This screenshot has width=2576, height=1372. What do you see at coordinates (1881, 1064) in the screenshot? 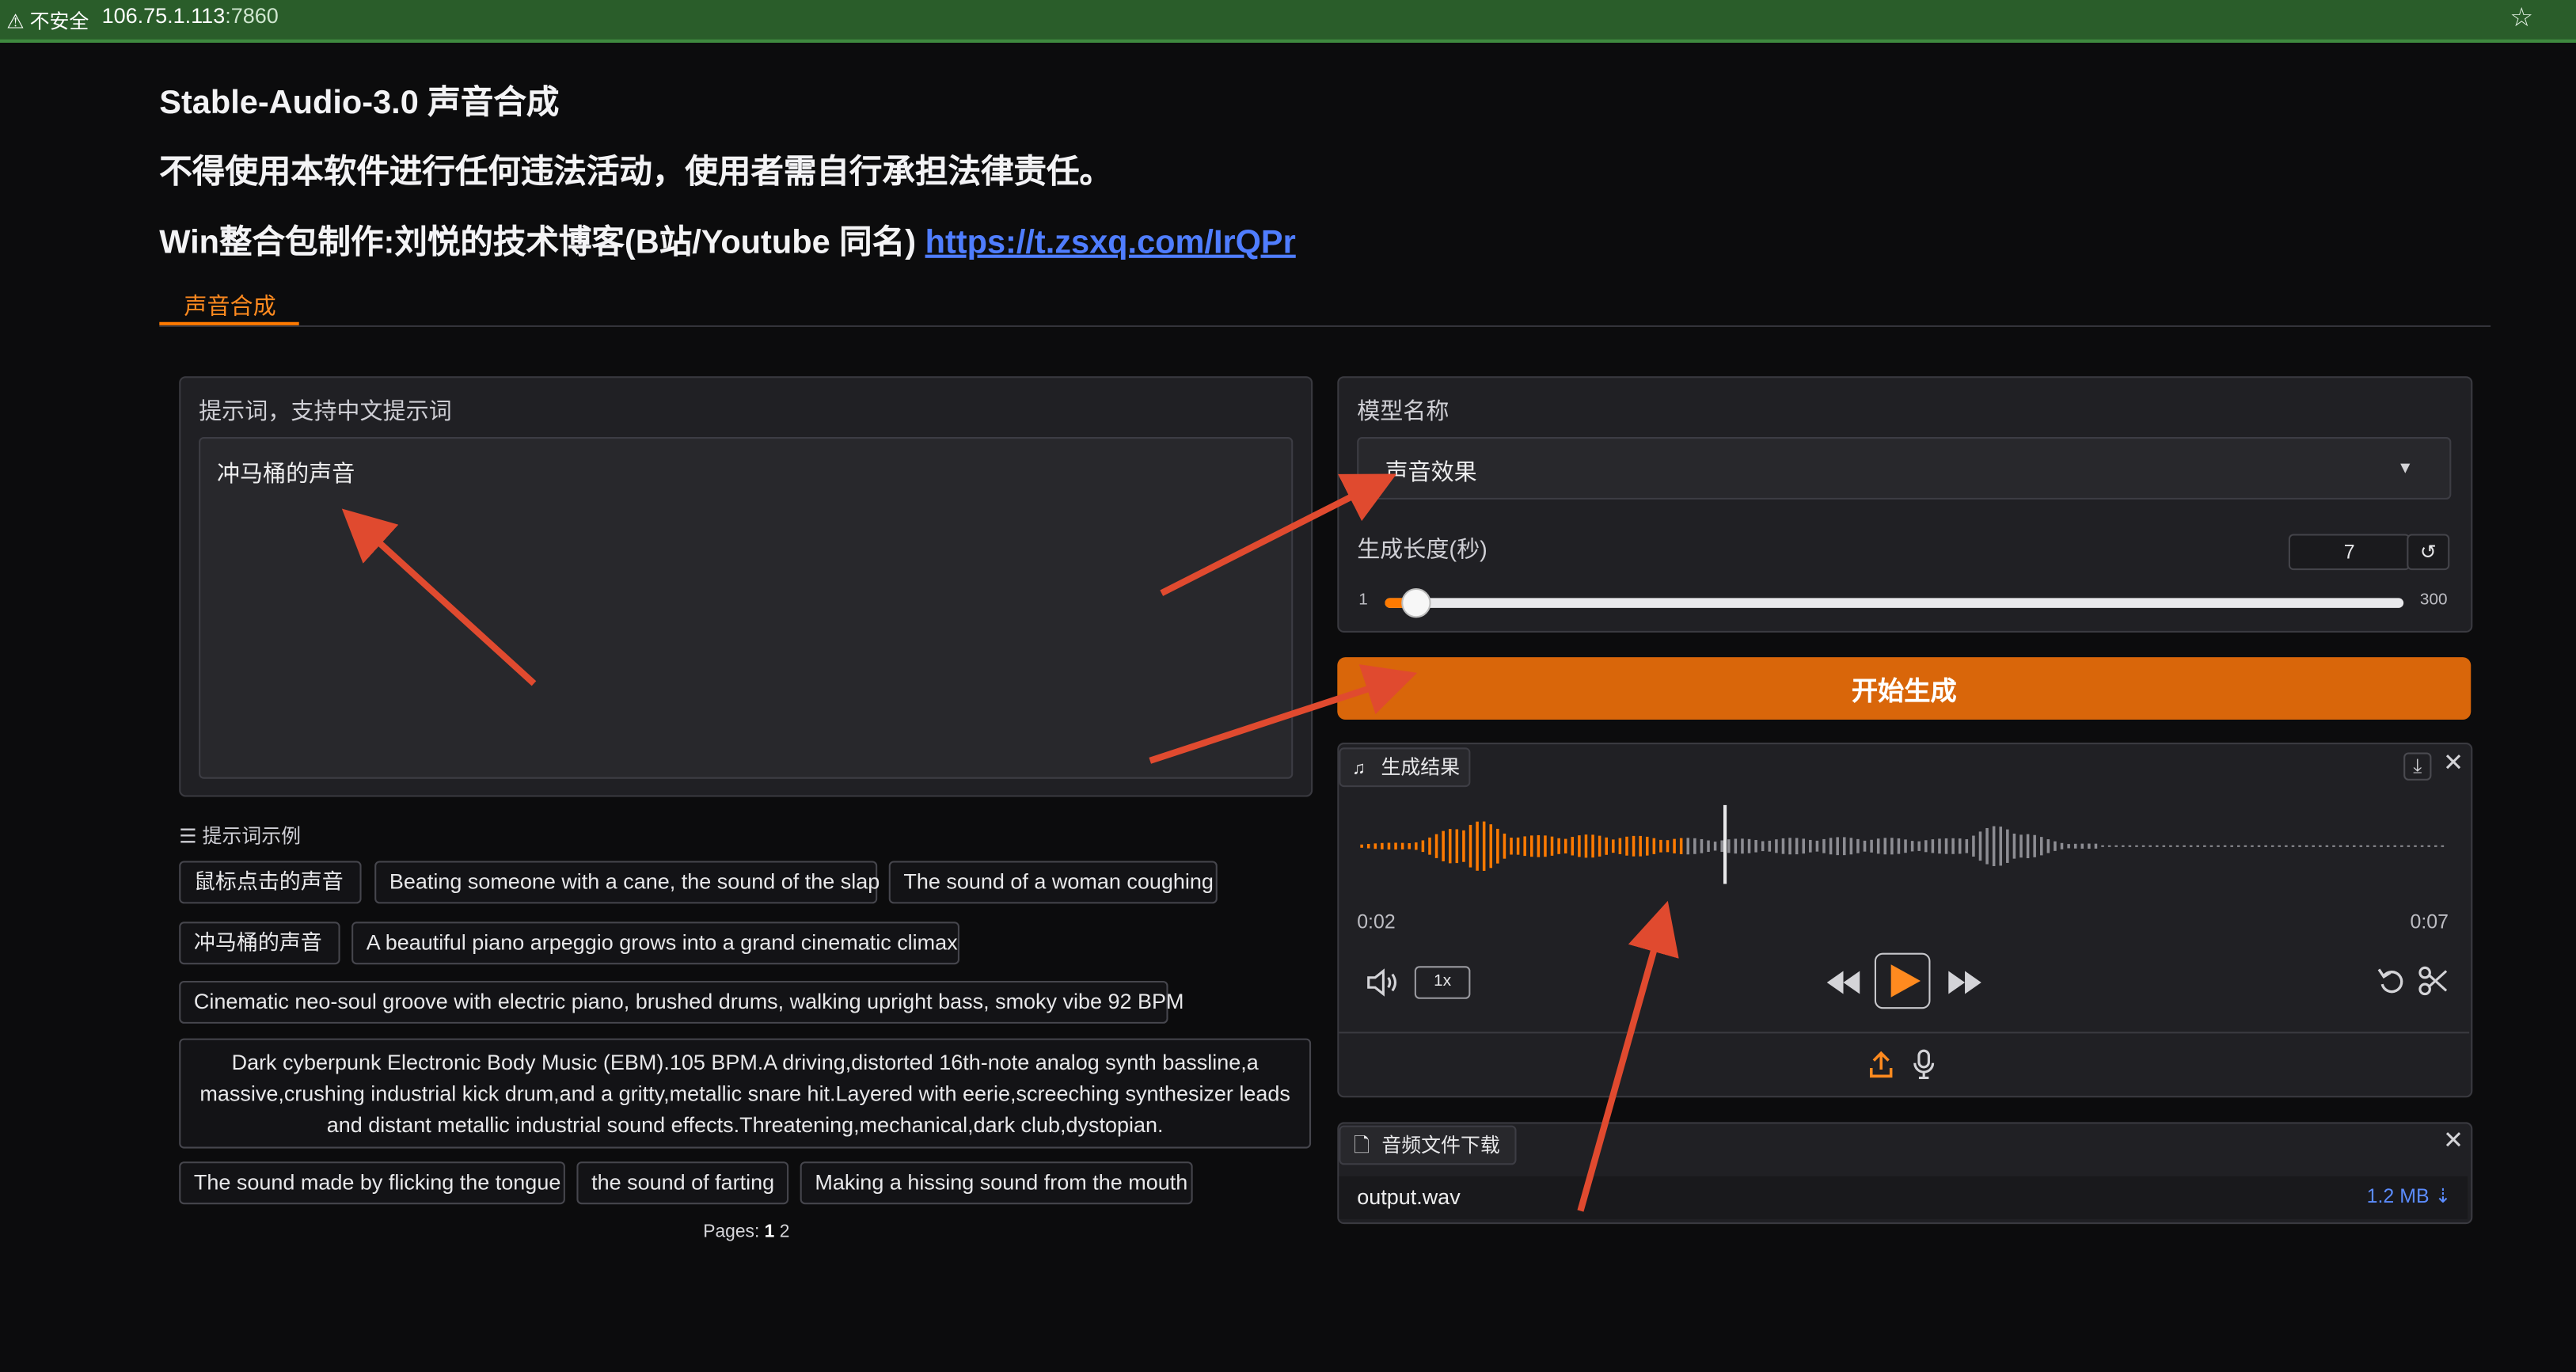
I see `upload-icon` at bounding box center [1881, 1064].